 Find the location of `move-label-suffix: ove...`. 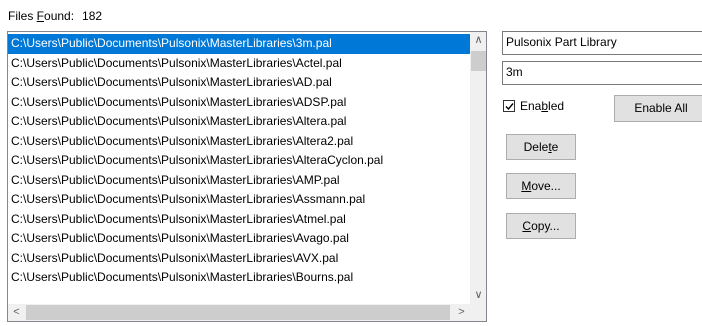

move-label-suffix: ove... is located at coordinates (546, 186).